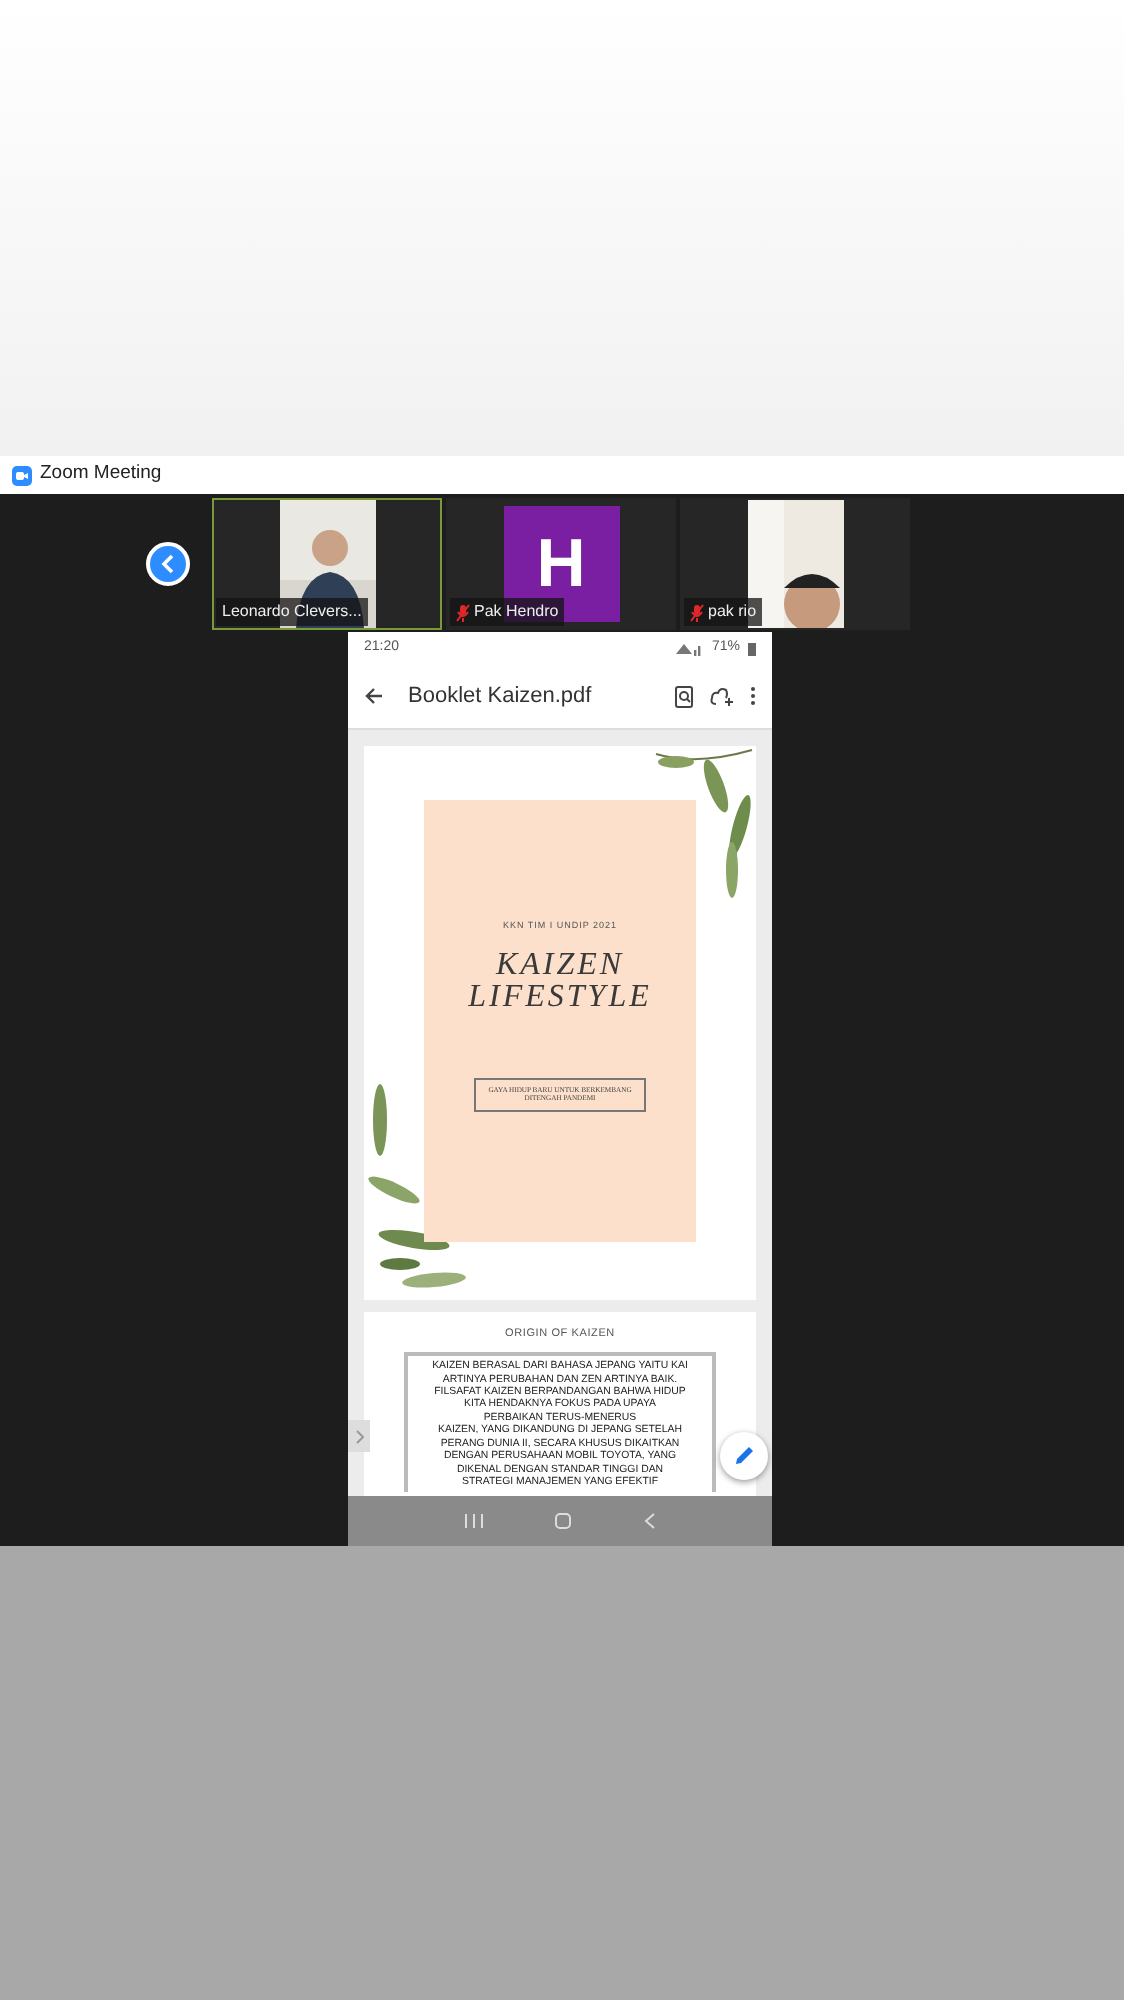 Image resolution: width=1124 pixels, height=2000 pixels. I want to click on back-icon, so click(650, 1521).